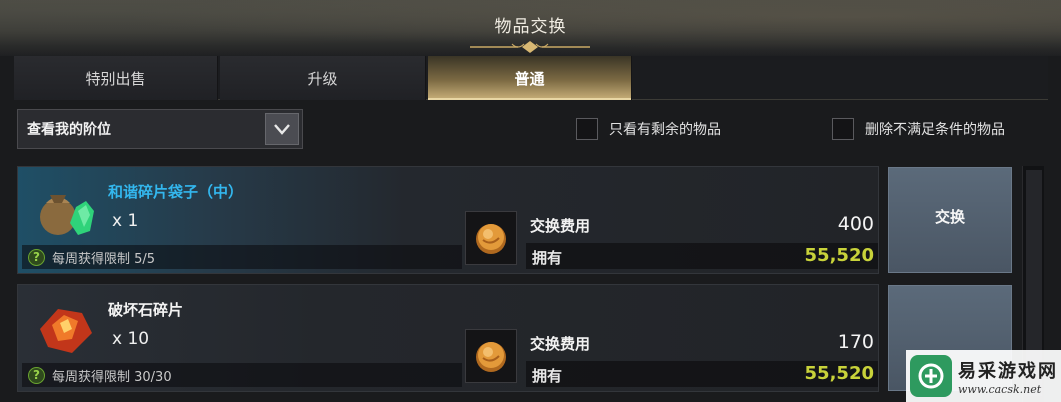 Image resolution: width=1061 pixels, height=402 pixels. What do you see at coordinates (146, 310) in the screenshot?
I see `item-name: 破坏石碎片` at bounding box center [146, 310].